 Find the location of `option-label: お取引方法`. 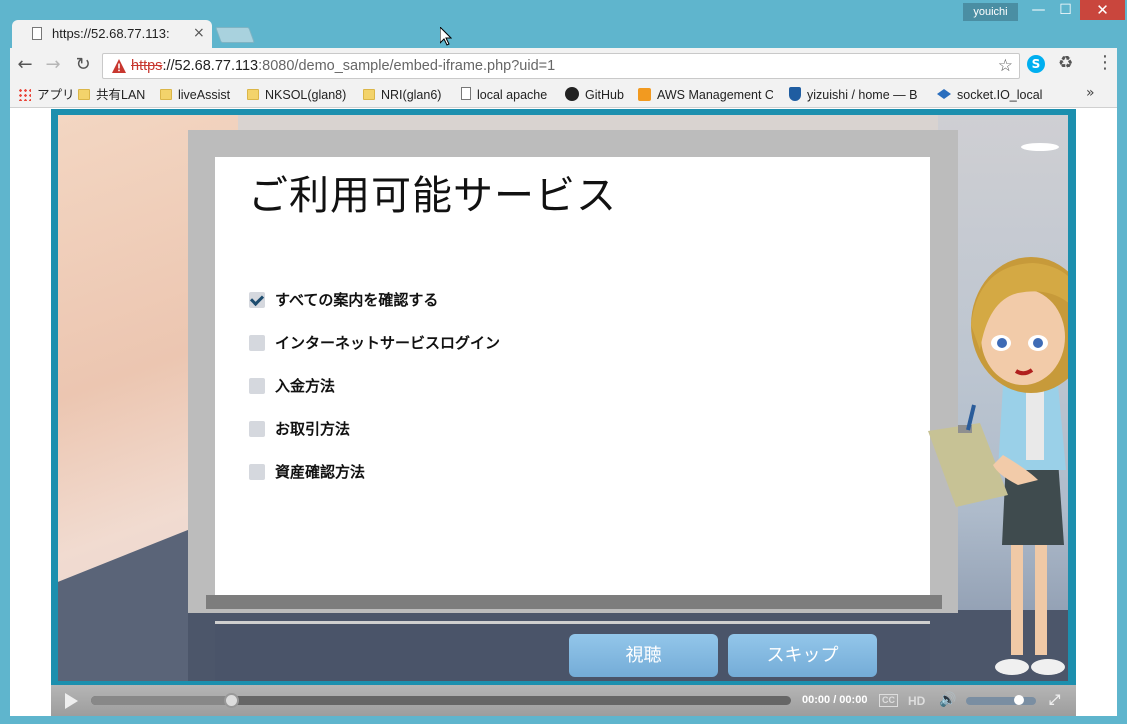

option-label: お取引方法 is located at coordinates (313, 429).